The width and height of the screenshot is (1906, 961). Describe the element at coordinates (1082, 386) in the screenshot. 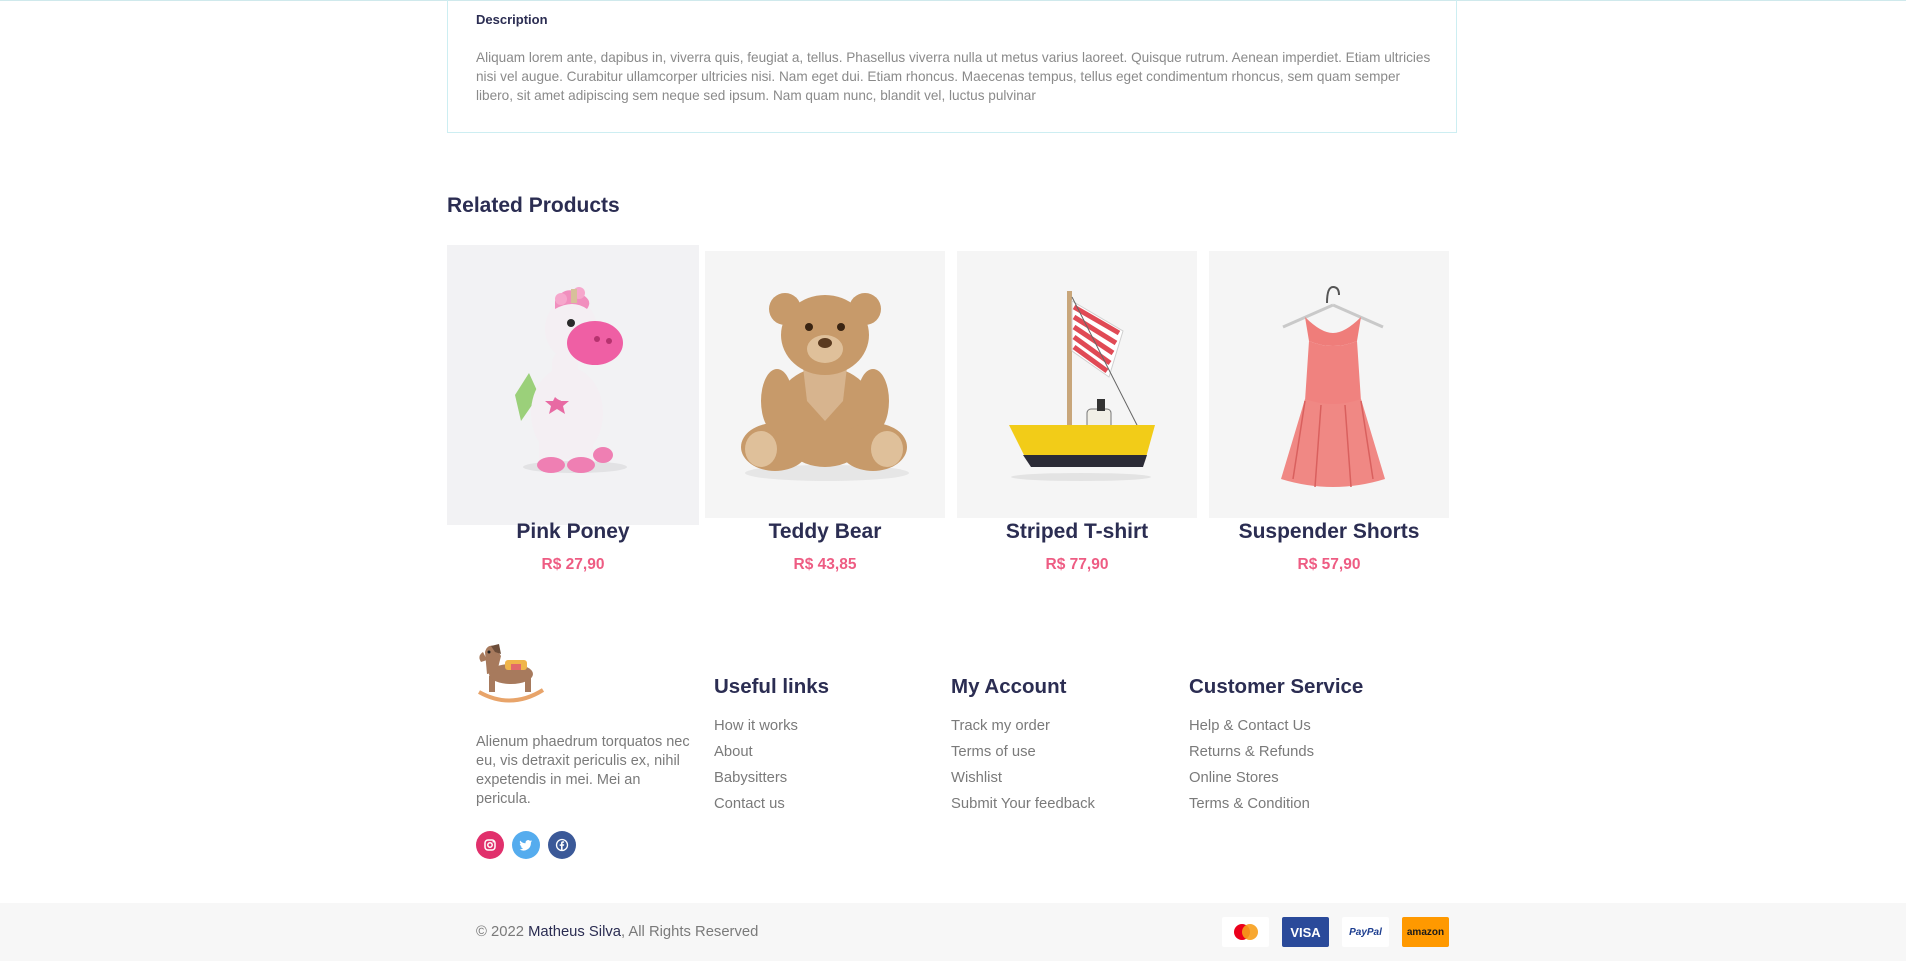

I see `sailboat-icon` at that location.